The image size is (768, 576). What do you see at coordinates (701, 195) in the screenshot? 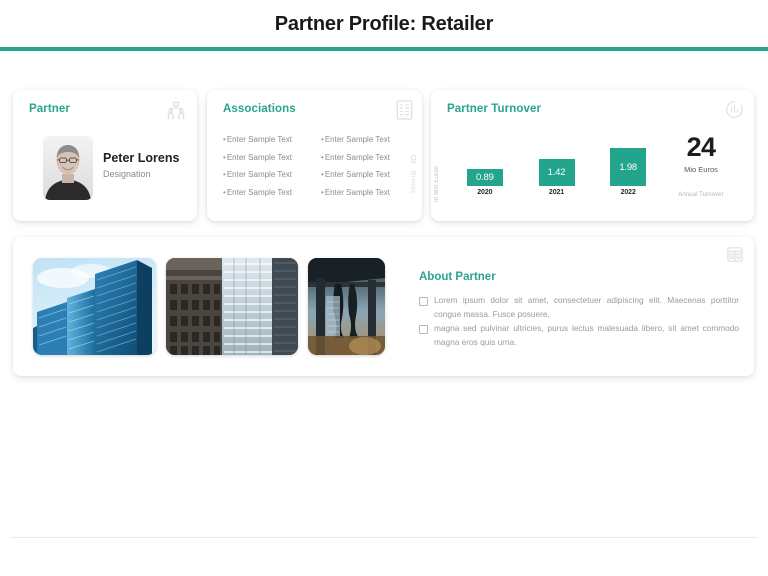
I see `kpi-caption: Annual Turnover` at bounding box center [701, 195].